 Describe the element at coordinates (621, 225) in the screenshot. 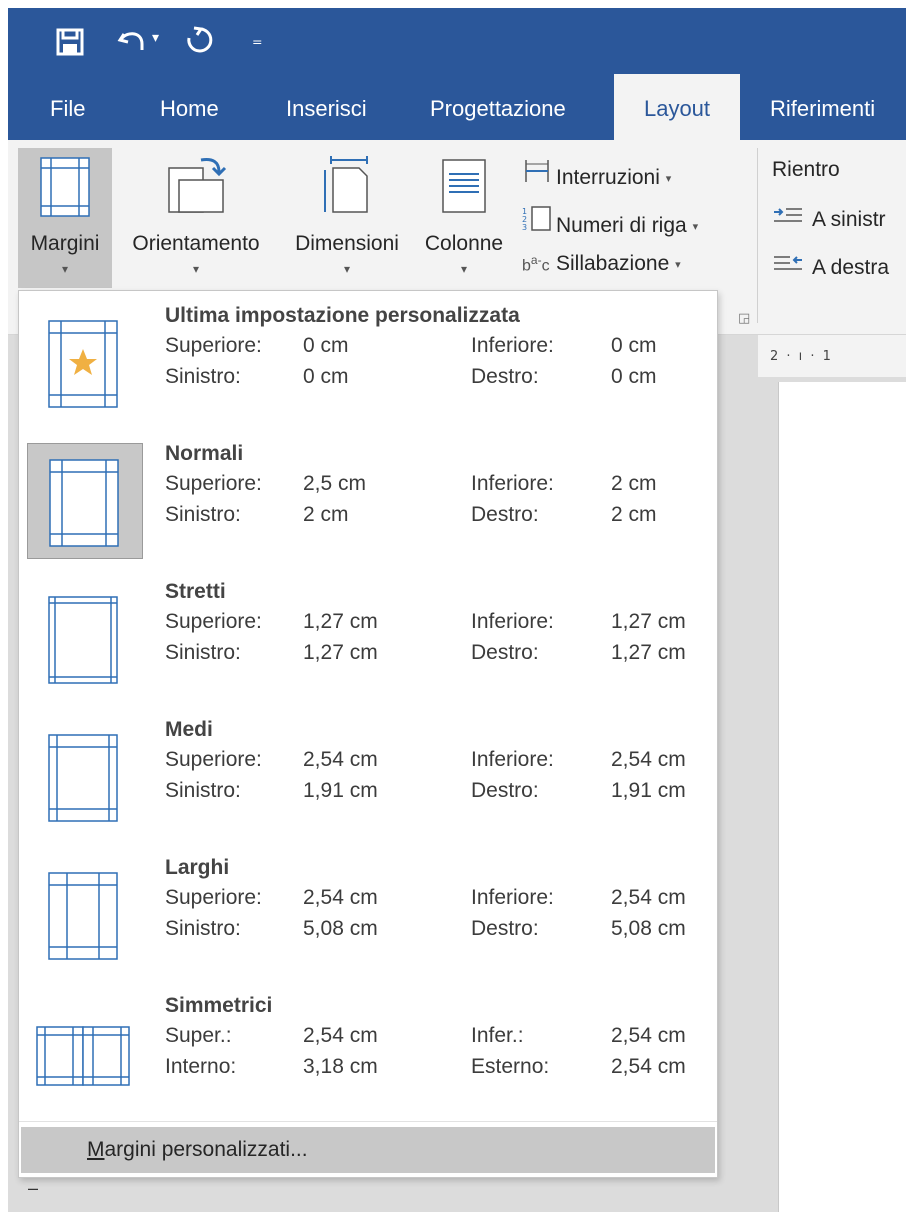

I see `numeri-riga-label: Numeri di riga` at that location.